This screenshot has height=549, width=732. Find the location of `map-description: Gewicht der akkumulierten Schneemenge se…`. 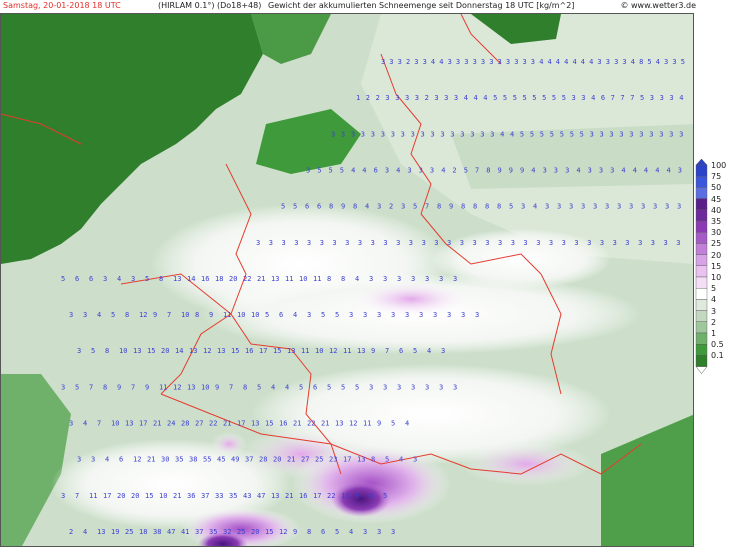

map-description: Gewicht der akkumulierten Schneemenge se… is located at coordinates (421, 5).